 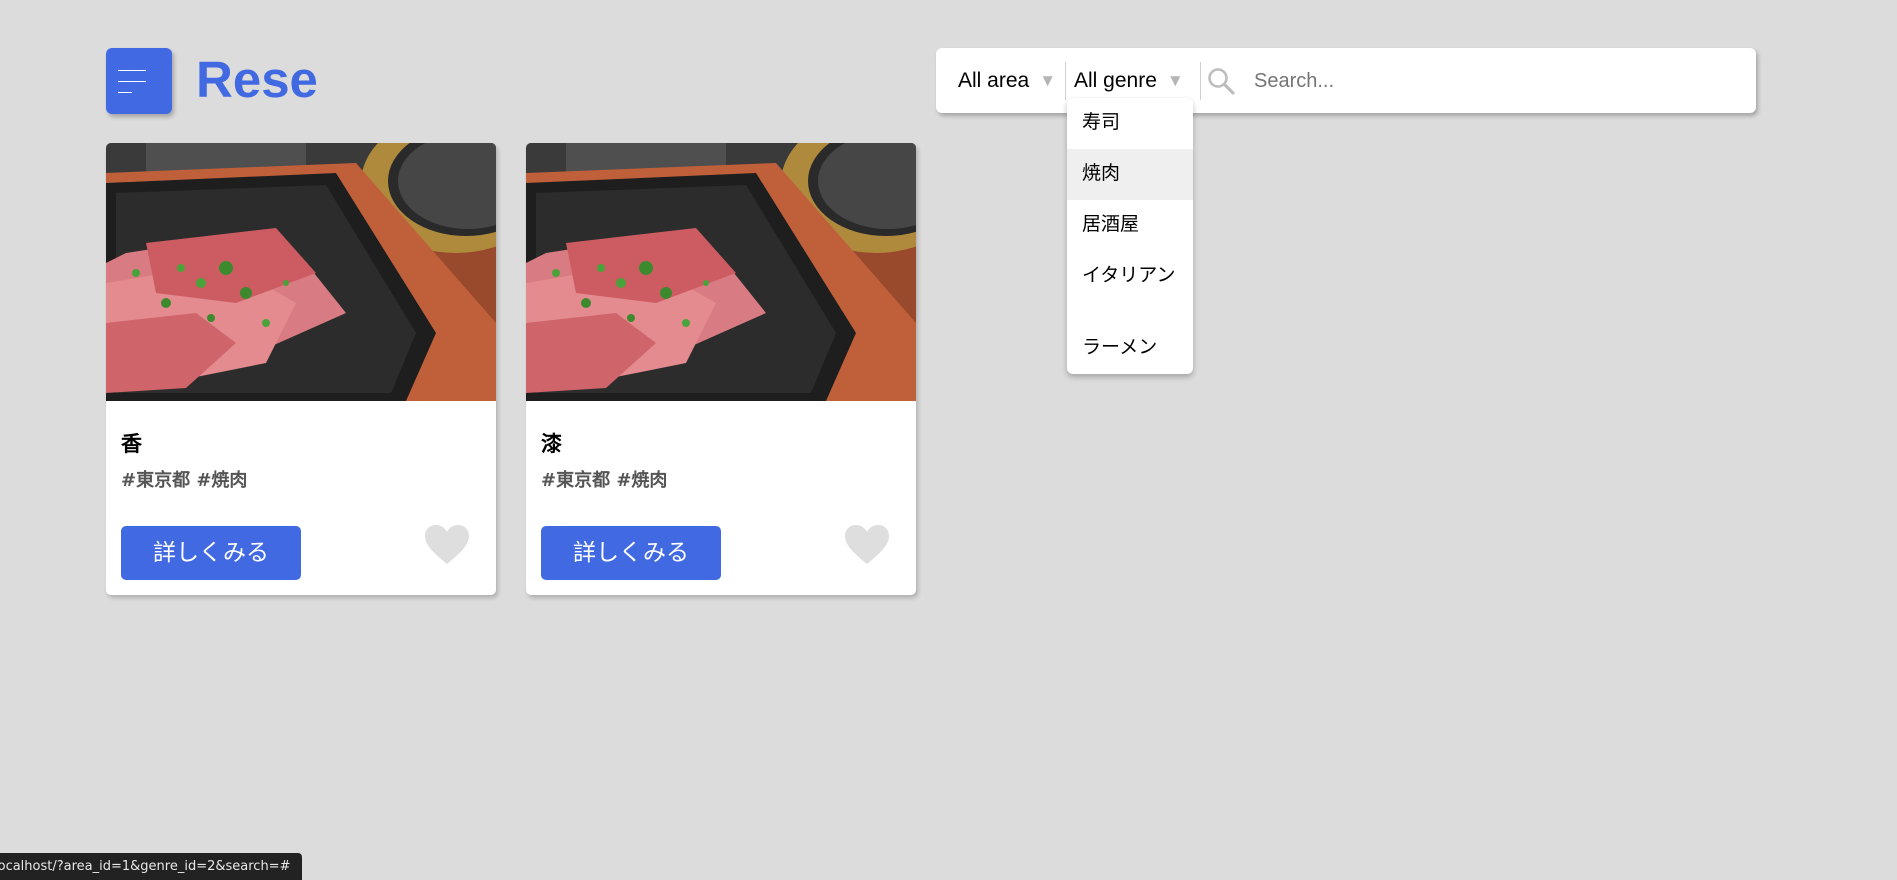 What do you see at coordinates (551, 444) in the screenshot?
I see `shop-name: 漆` at bounding box center [551, 444].